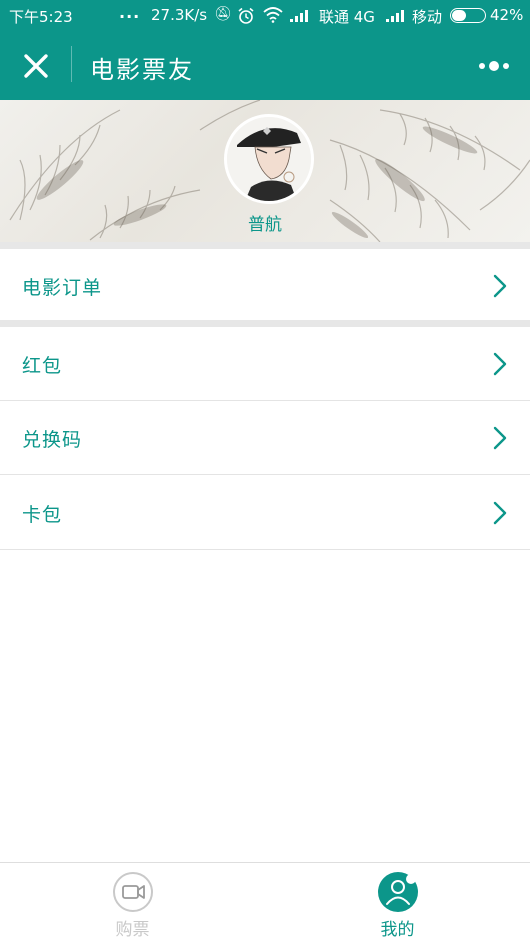 The width and height of the screenshot is (530, 943). Describe the element at coordinates (265, 222) in the screenshot. I see `username: 普航` at that location.